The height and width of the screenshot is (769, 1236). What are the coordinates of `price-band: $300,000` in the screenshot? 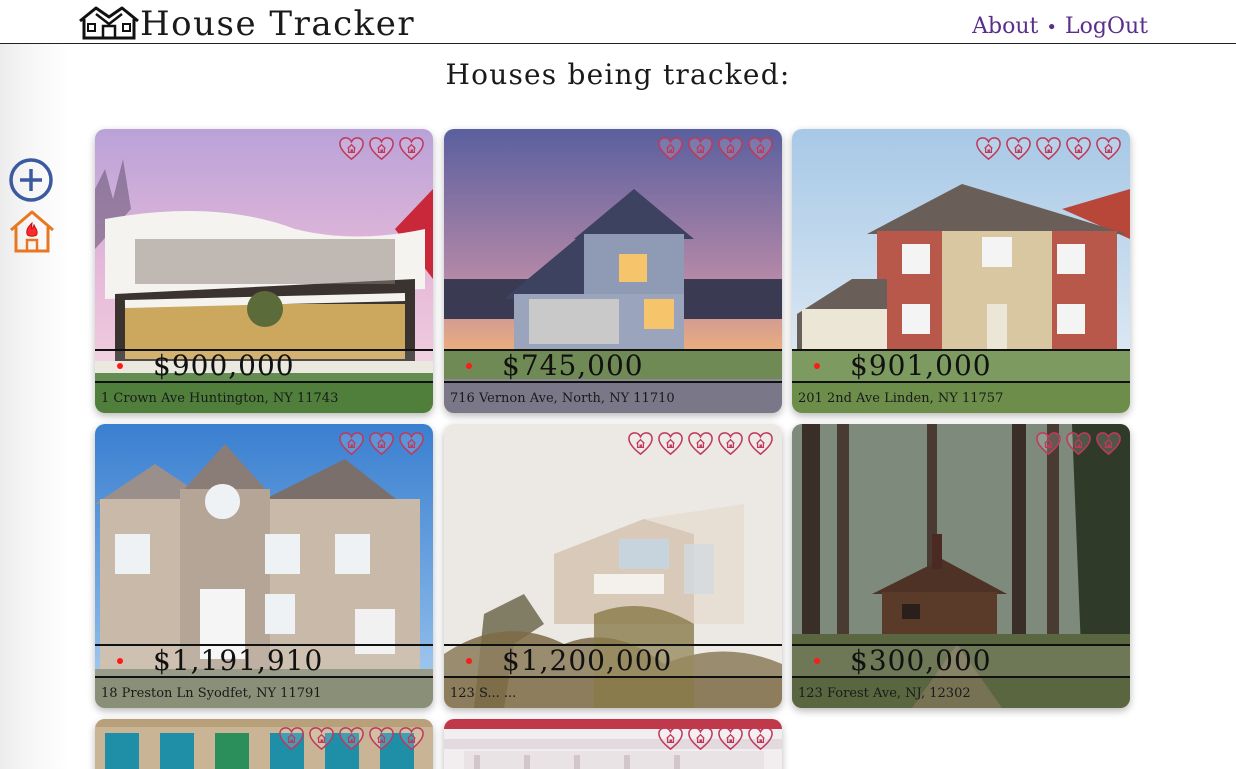 It's located at (961, 661).